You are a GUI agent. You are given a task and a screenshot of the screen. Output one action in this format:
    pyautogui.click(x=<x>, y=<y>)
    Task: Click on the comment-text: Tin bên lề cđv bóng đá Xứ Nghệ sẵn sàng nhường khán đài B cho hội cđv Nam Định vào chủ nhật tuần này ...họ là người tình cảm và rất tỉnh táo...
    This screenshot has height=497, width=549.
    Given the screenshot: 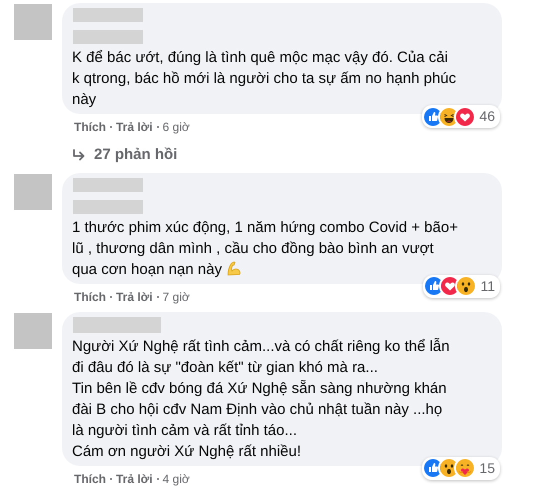 What is the action you would take?
    pyautogui.click(x=260, y=409)
    